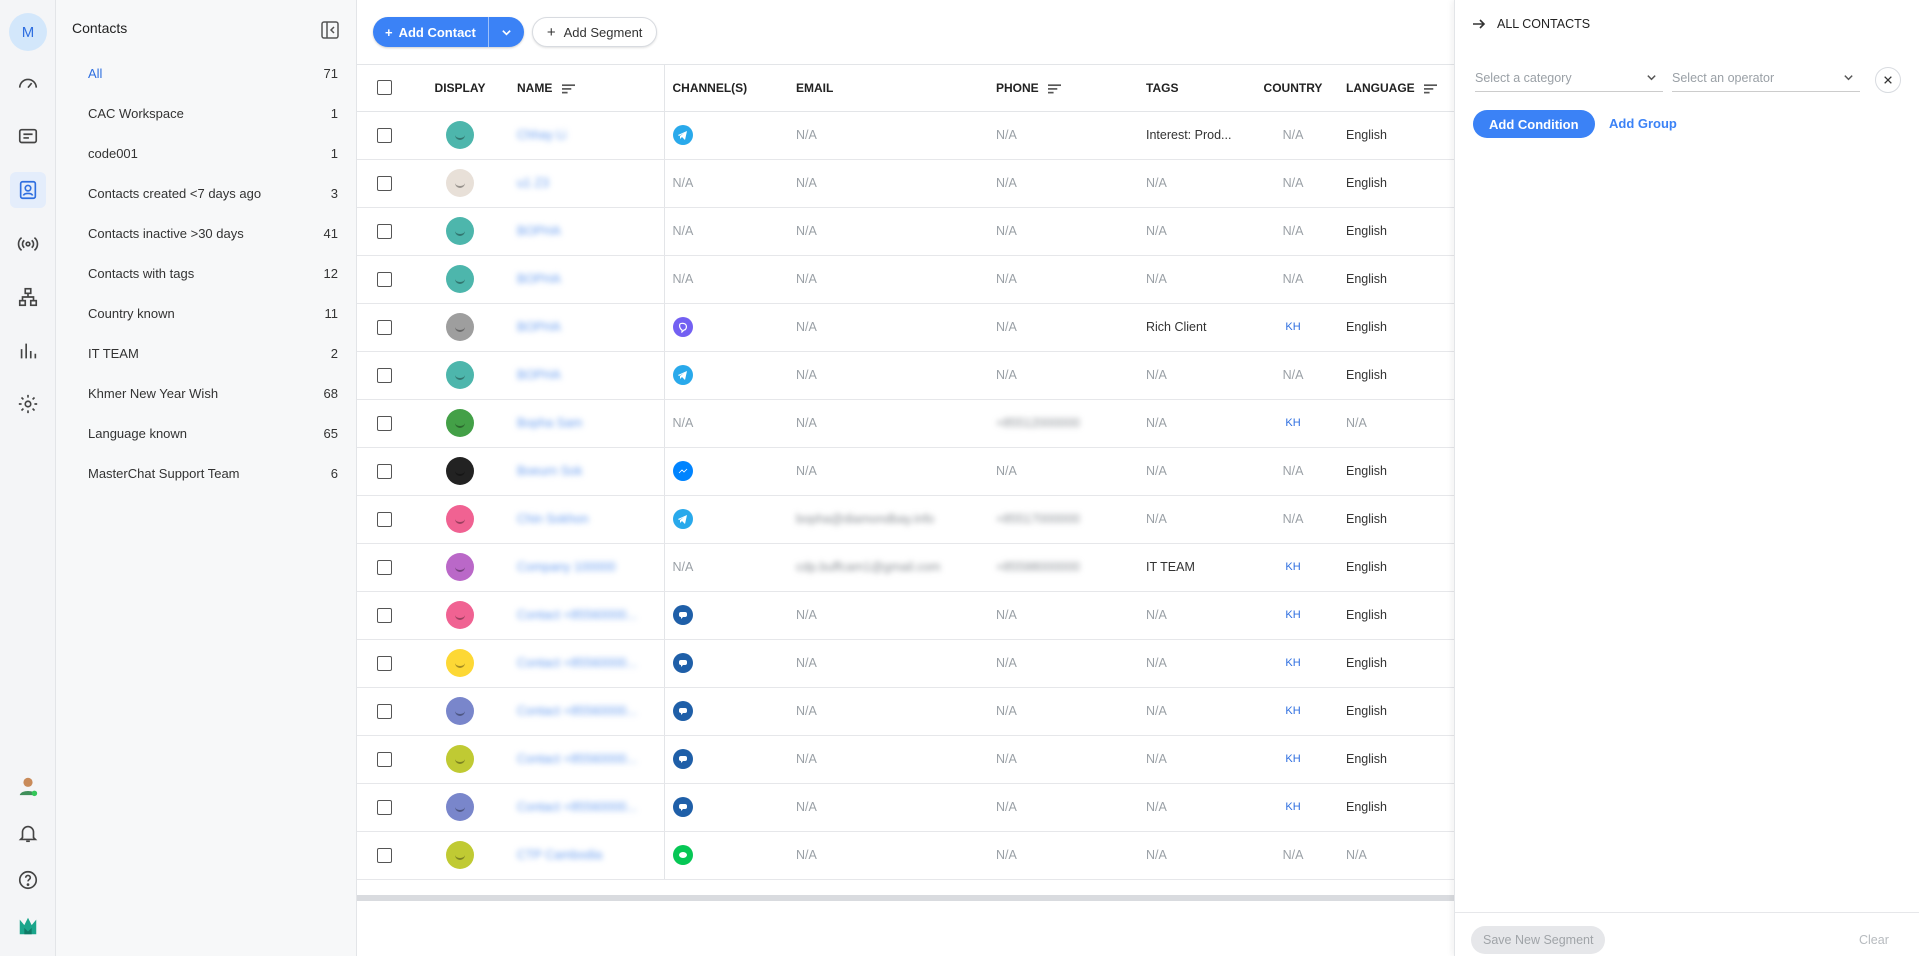 This screenshot has width=1919, height=956. What do you see at coordinates (905, 855) in the screenshot?
I see `table-row: CTP Cambodia N/A N/A N/A N/A N/A` at bounding box center [905, 855].